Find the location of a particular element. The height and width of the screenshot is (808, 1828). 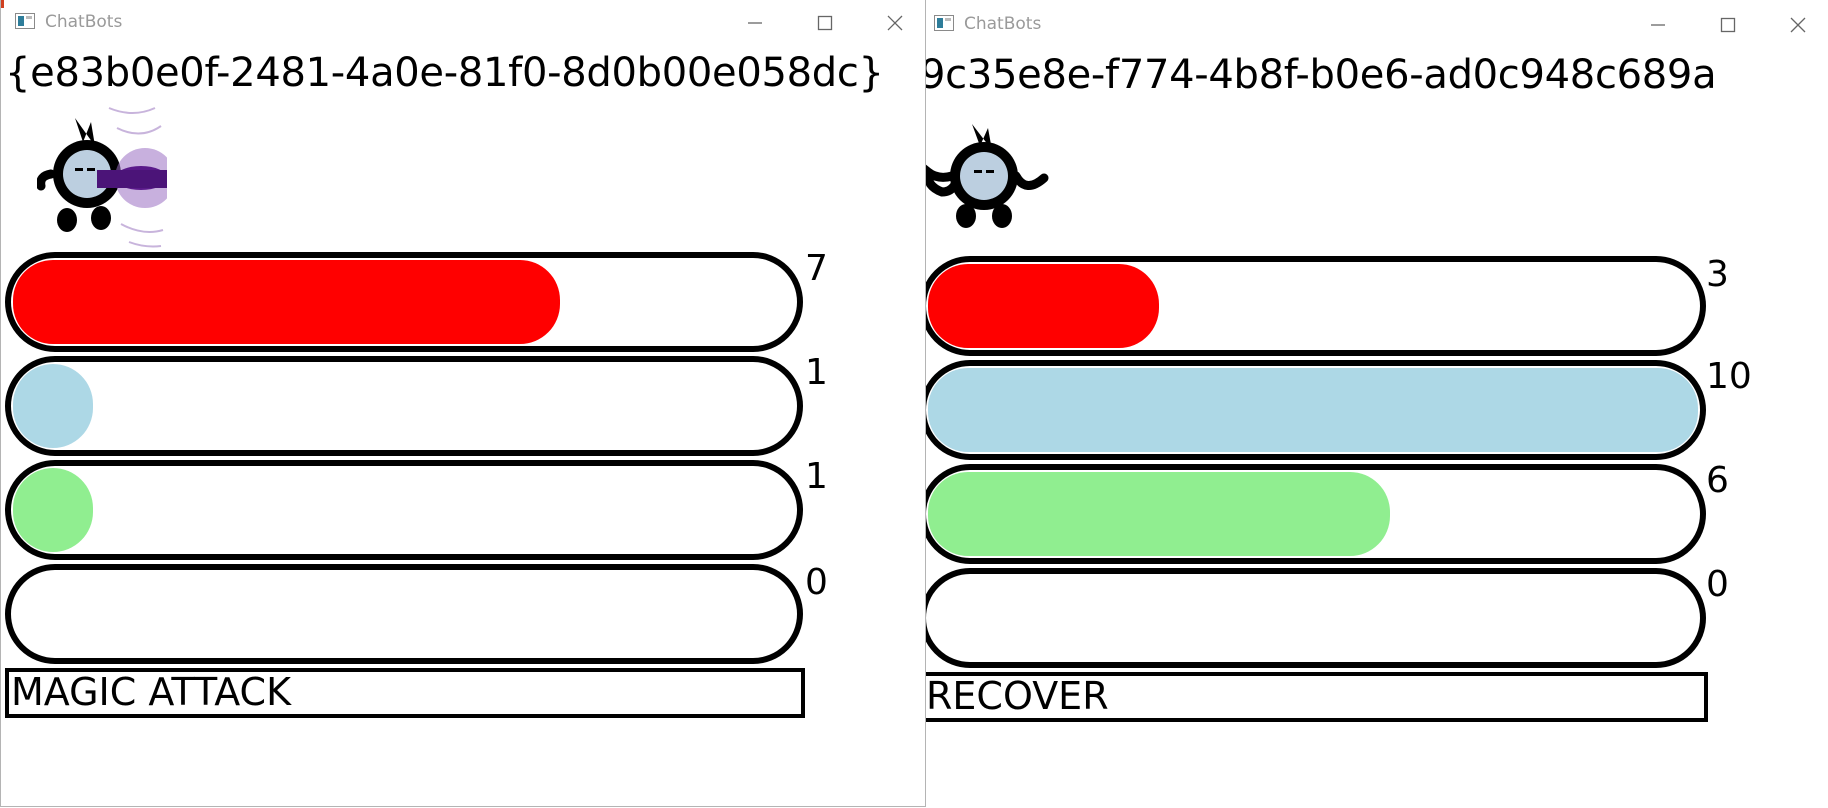

action-label: RECOVER is located at coordinates (1314, 697).